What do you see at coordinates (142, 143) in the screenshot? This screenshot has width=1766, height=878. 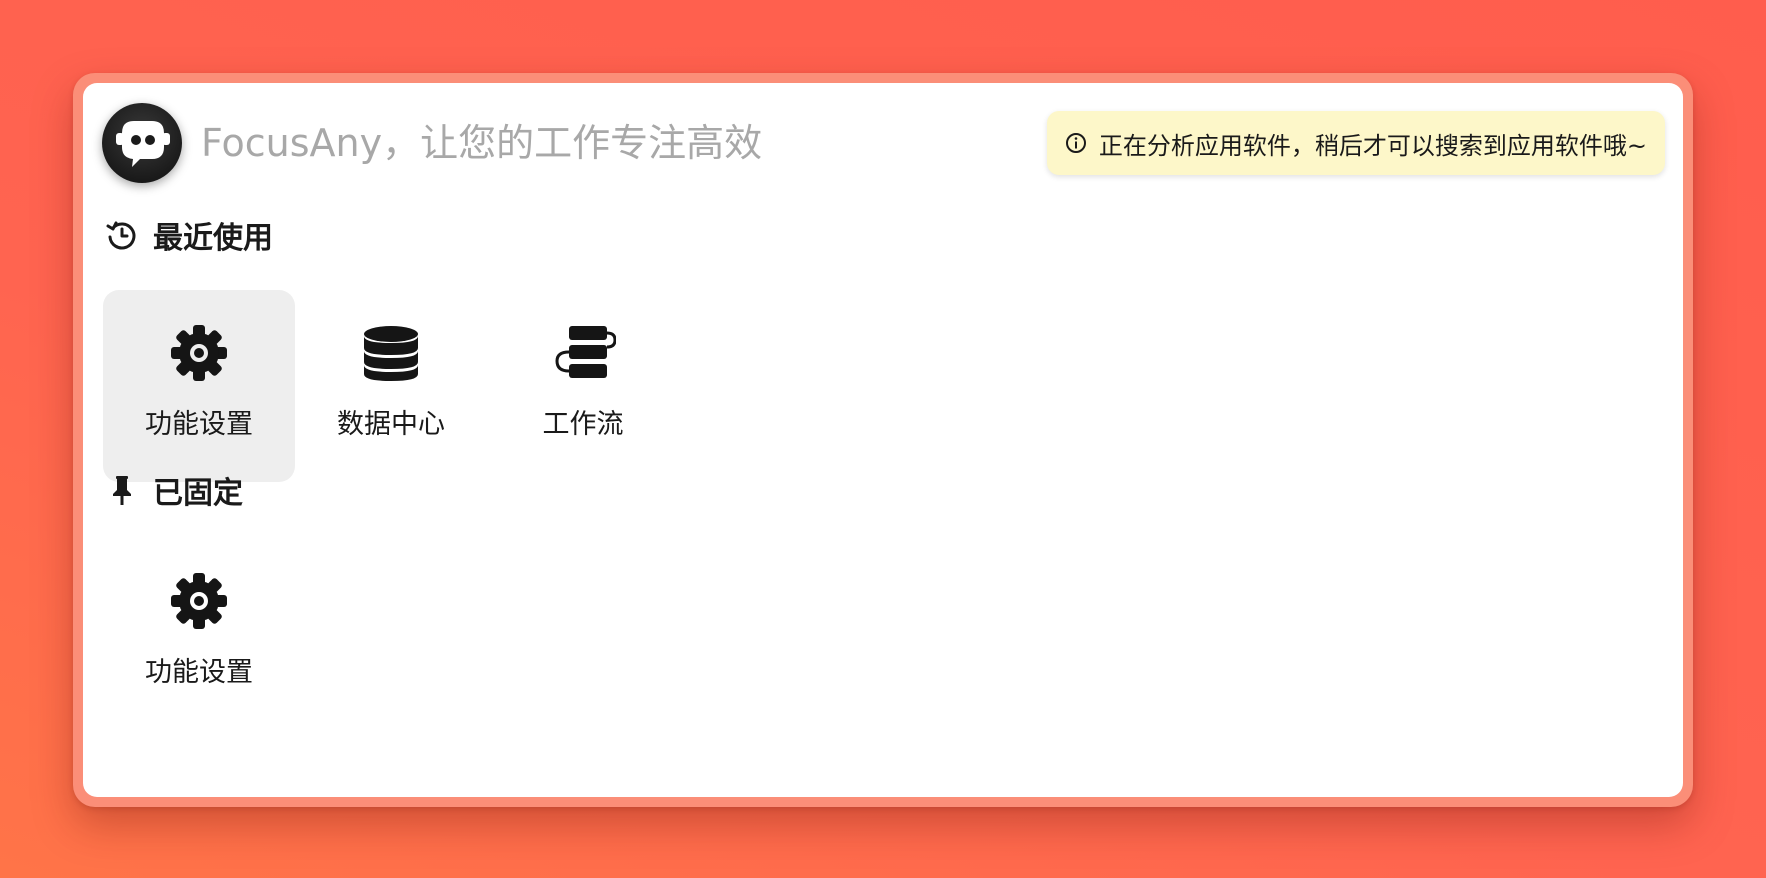 I see `robot-chat-logo` at bounding box center [142, 143].